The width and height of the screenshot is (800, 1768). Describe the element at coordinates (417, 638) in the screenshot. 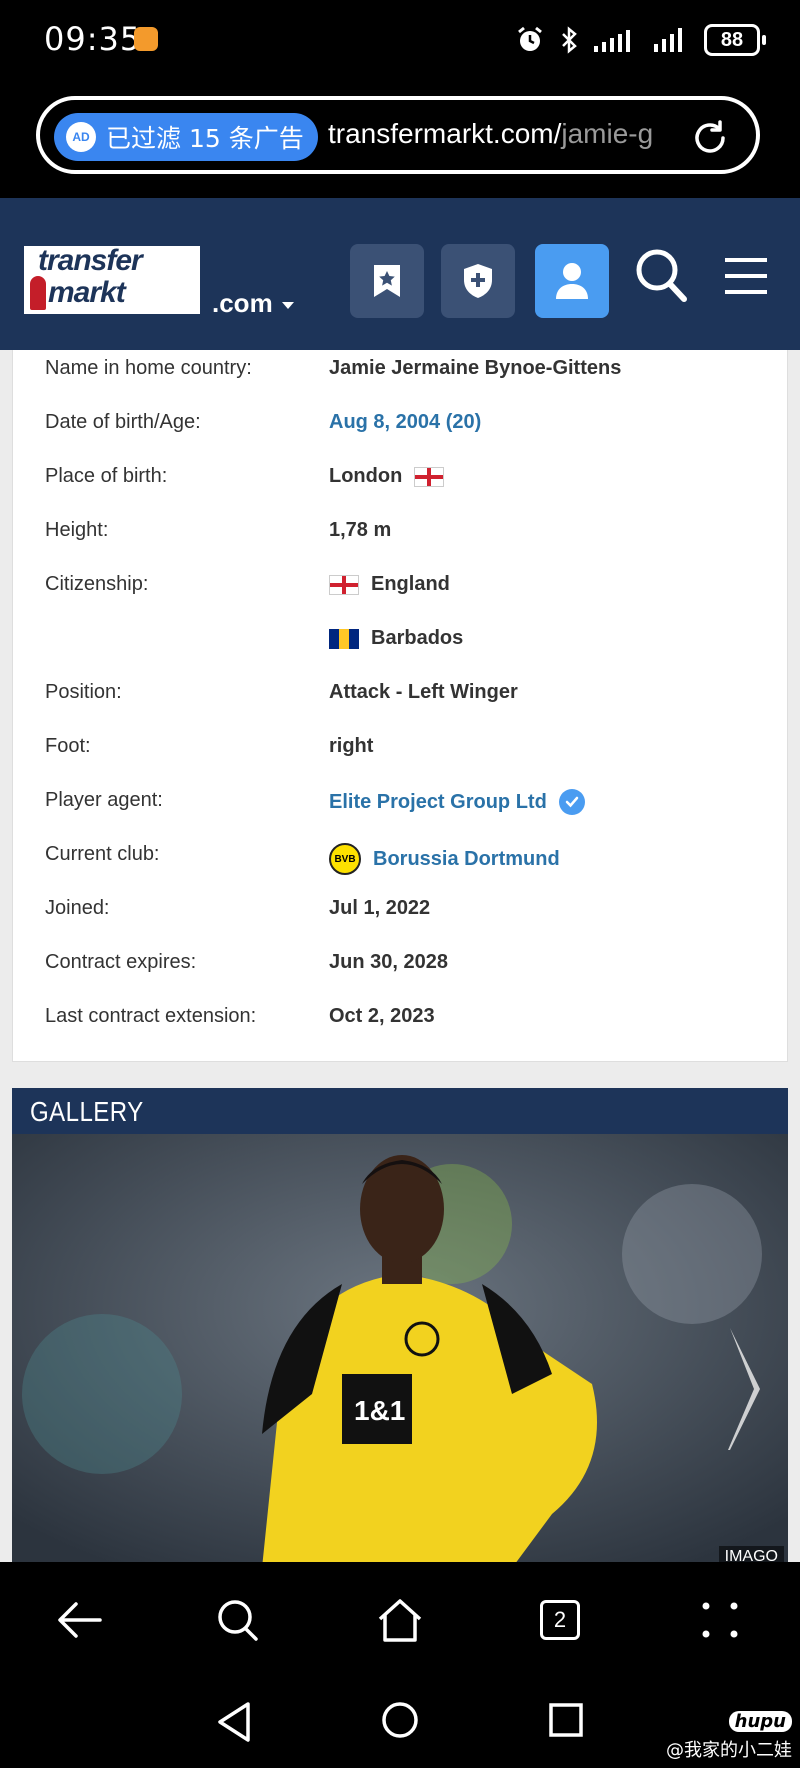

I see `citizenship-text: Barbados` at that location.